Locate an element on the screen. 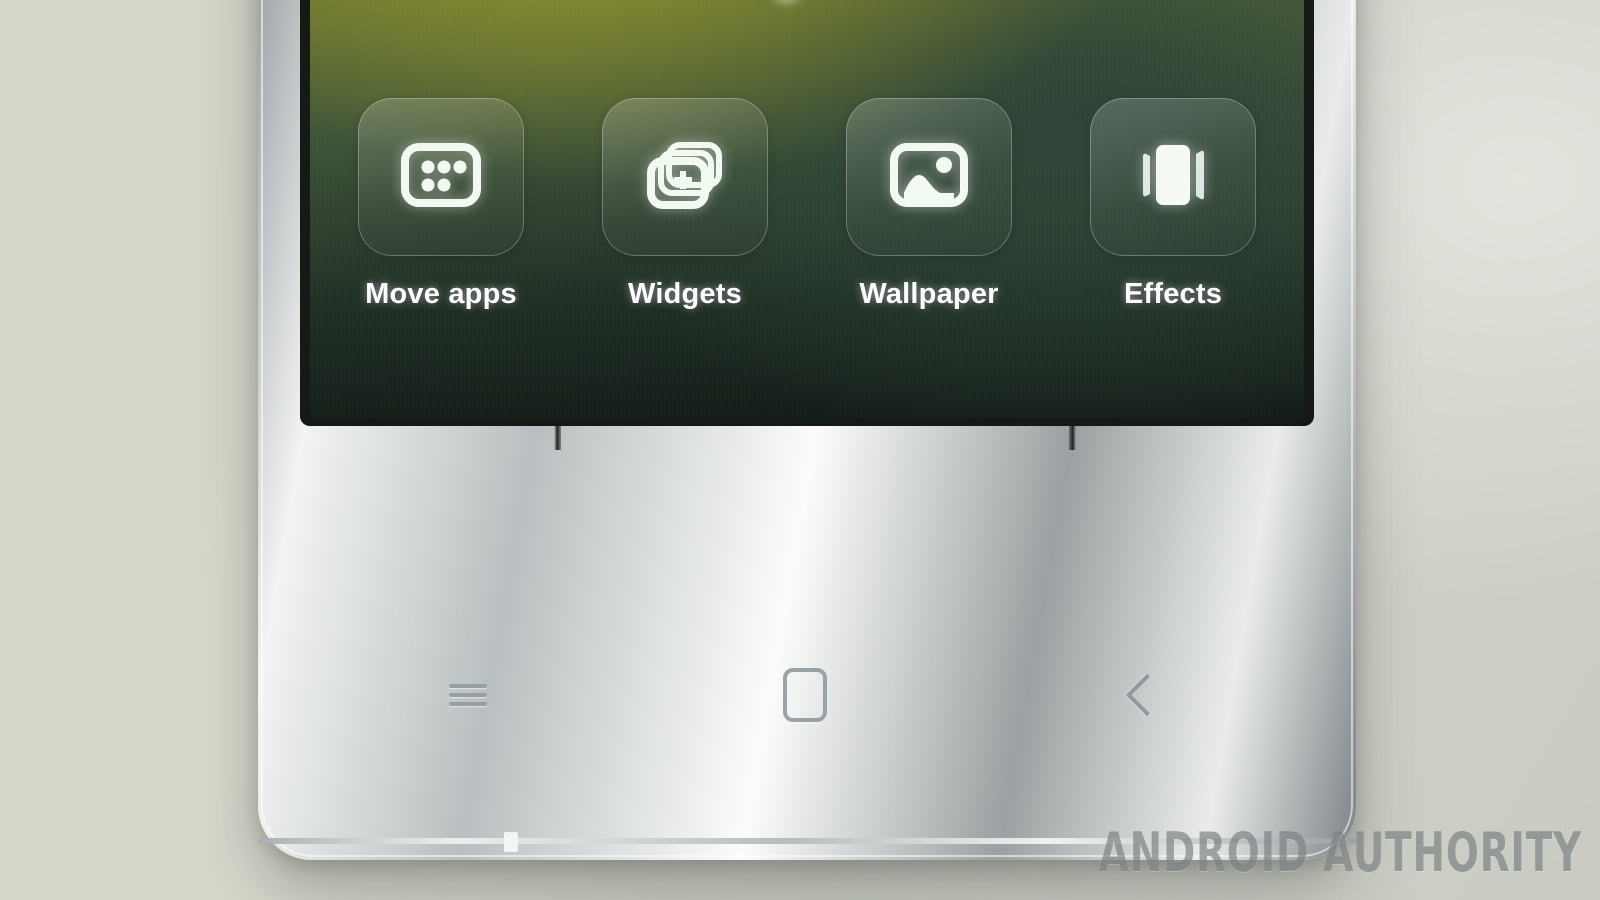  widgets-tile is located at coordinates (685, 177).